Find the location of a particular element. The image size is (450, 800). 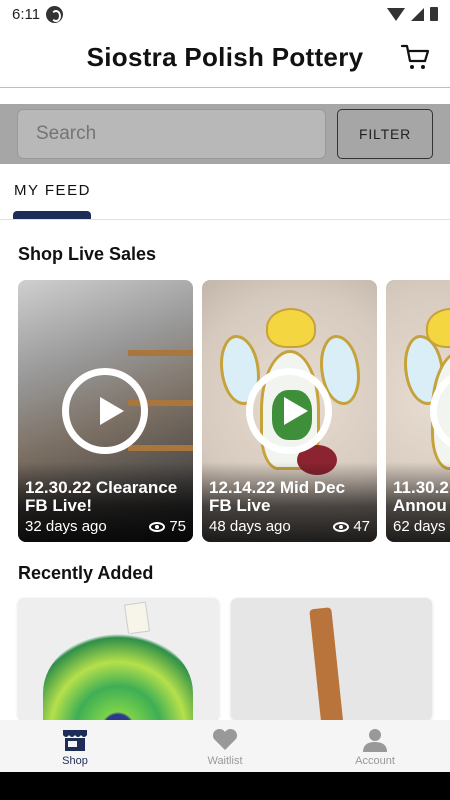

nav-label: Waitlist is located at coordinates (225, 761).